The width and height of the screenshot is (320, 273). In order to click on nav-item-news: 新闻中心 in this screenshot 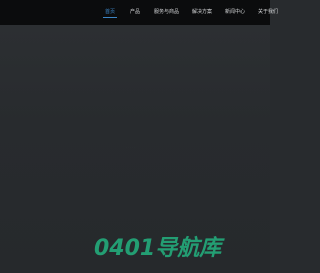, I will do `click(235, 12)`.